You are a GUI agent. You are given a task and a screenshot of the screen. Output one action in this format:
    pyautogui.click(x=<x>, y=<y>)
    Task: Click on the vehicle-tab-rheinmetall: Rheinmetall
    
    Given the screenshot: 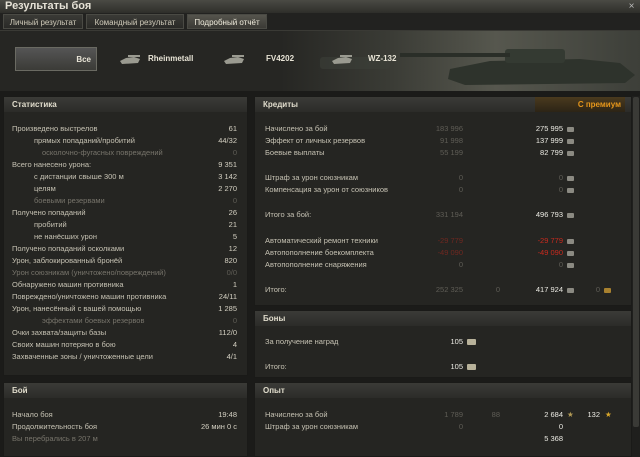 What is the action you would take?
    pyautogui.click(x=163, y=59)
    